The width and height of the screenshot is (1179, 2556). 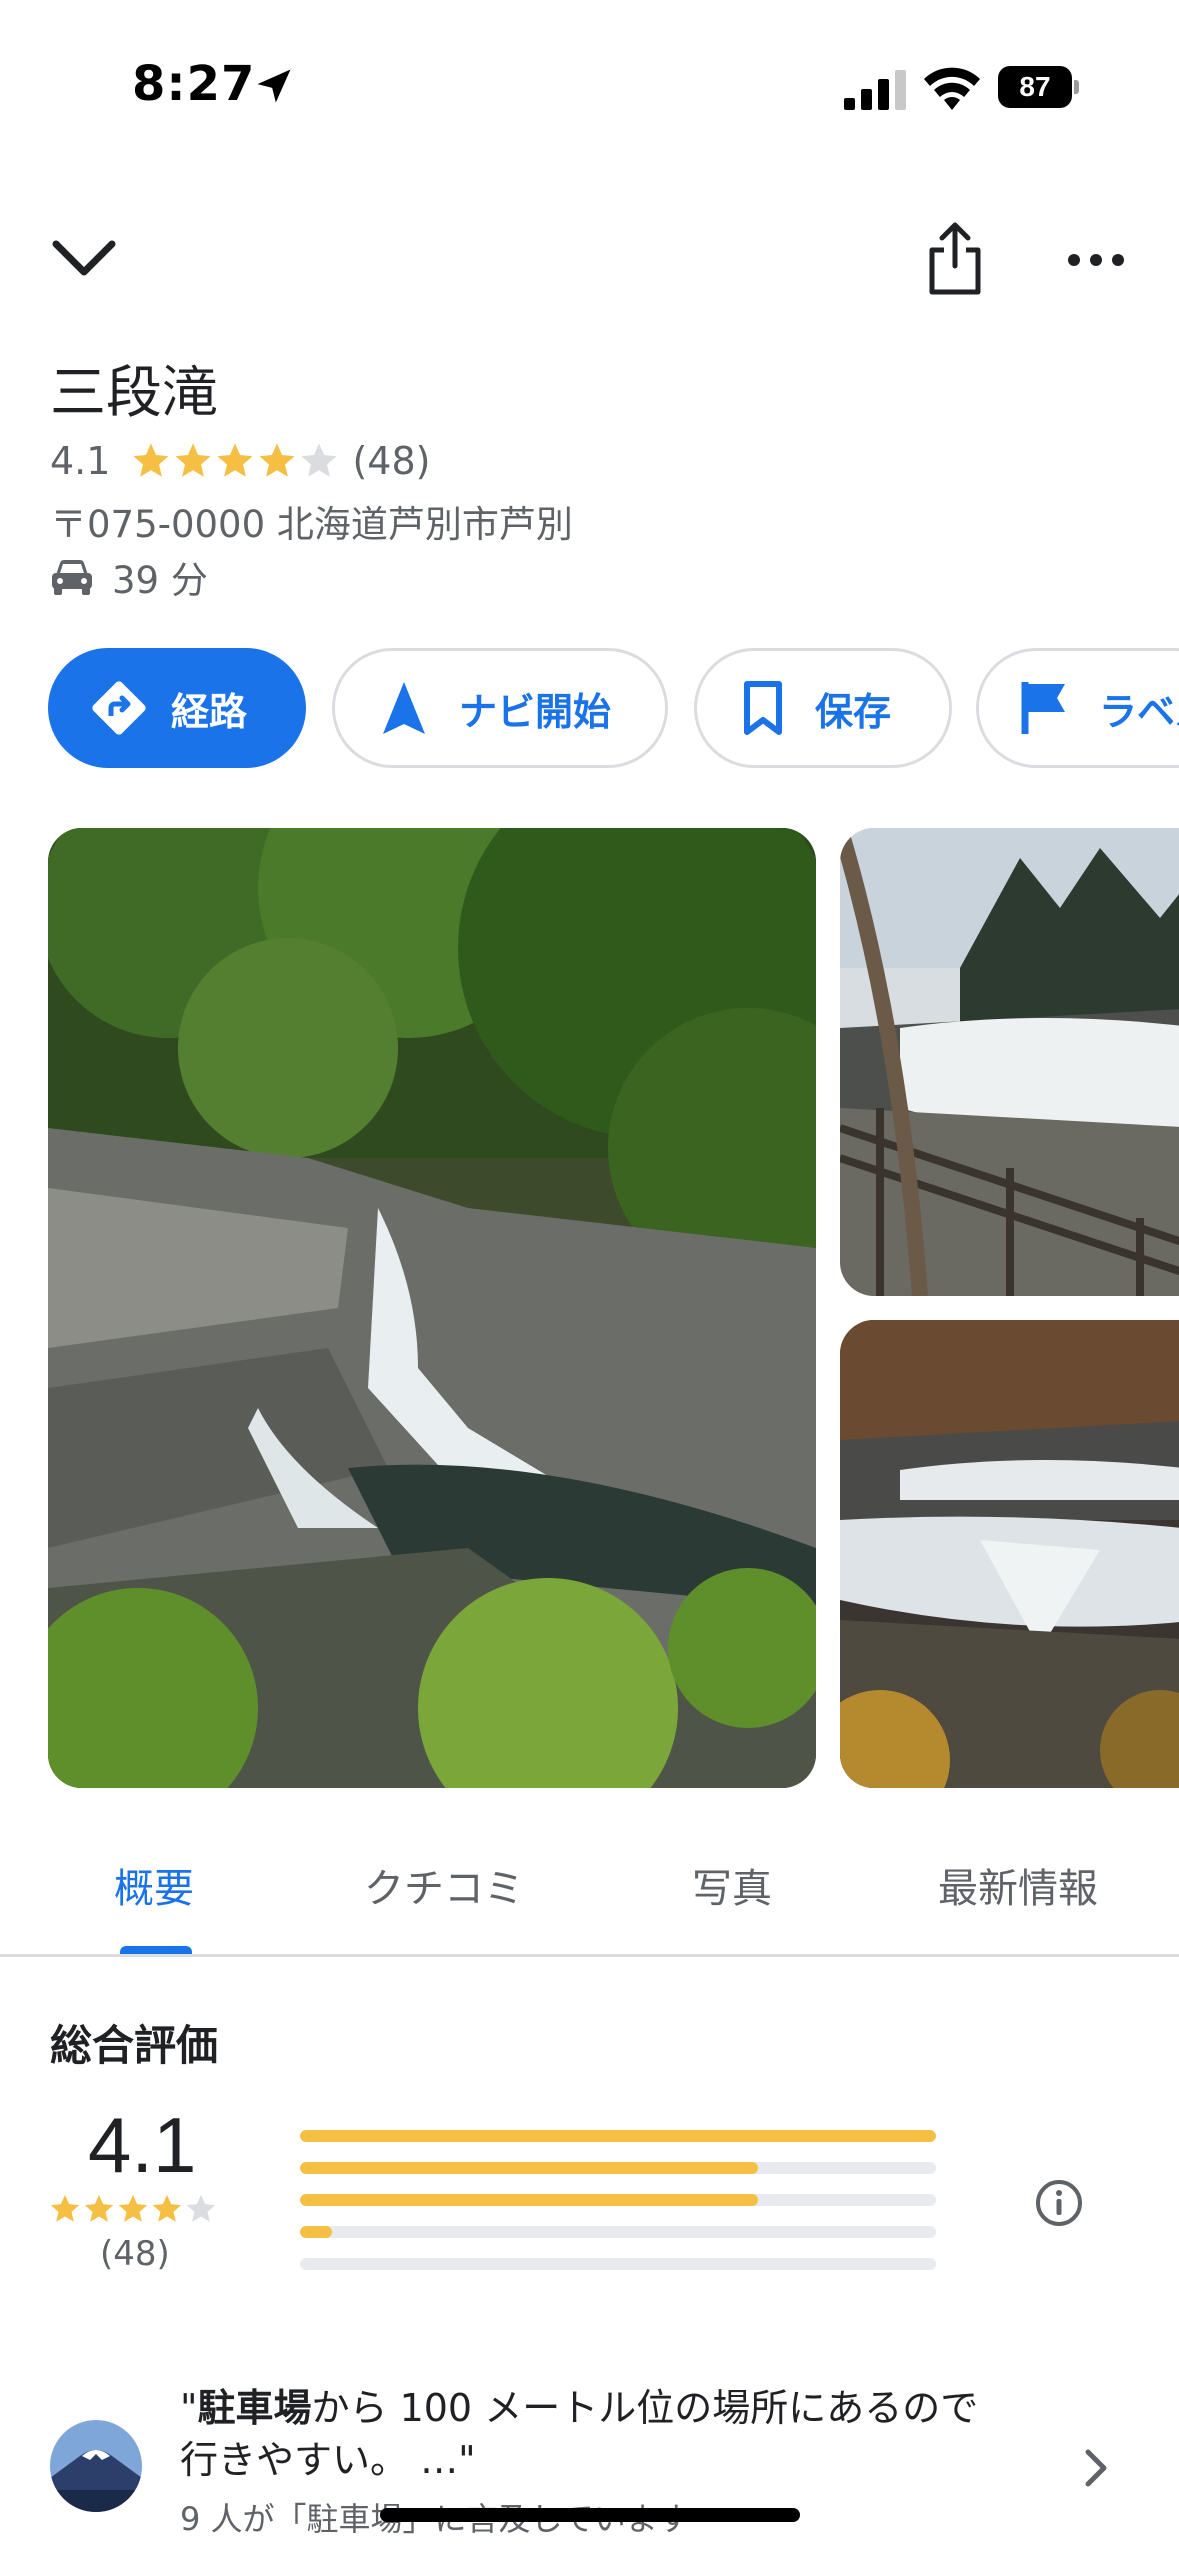 What do you see at coordinates (1096, 260) in the screenshot?
I see `more-icon` at bounding box center [1096, 260].